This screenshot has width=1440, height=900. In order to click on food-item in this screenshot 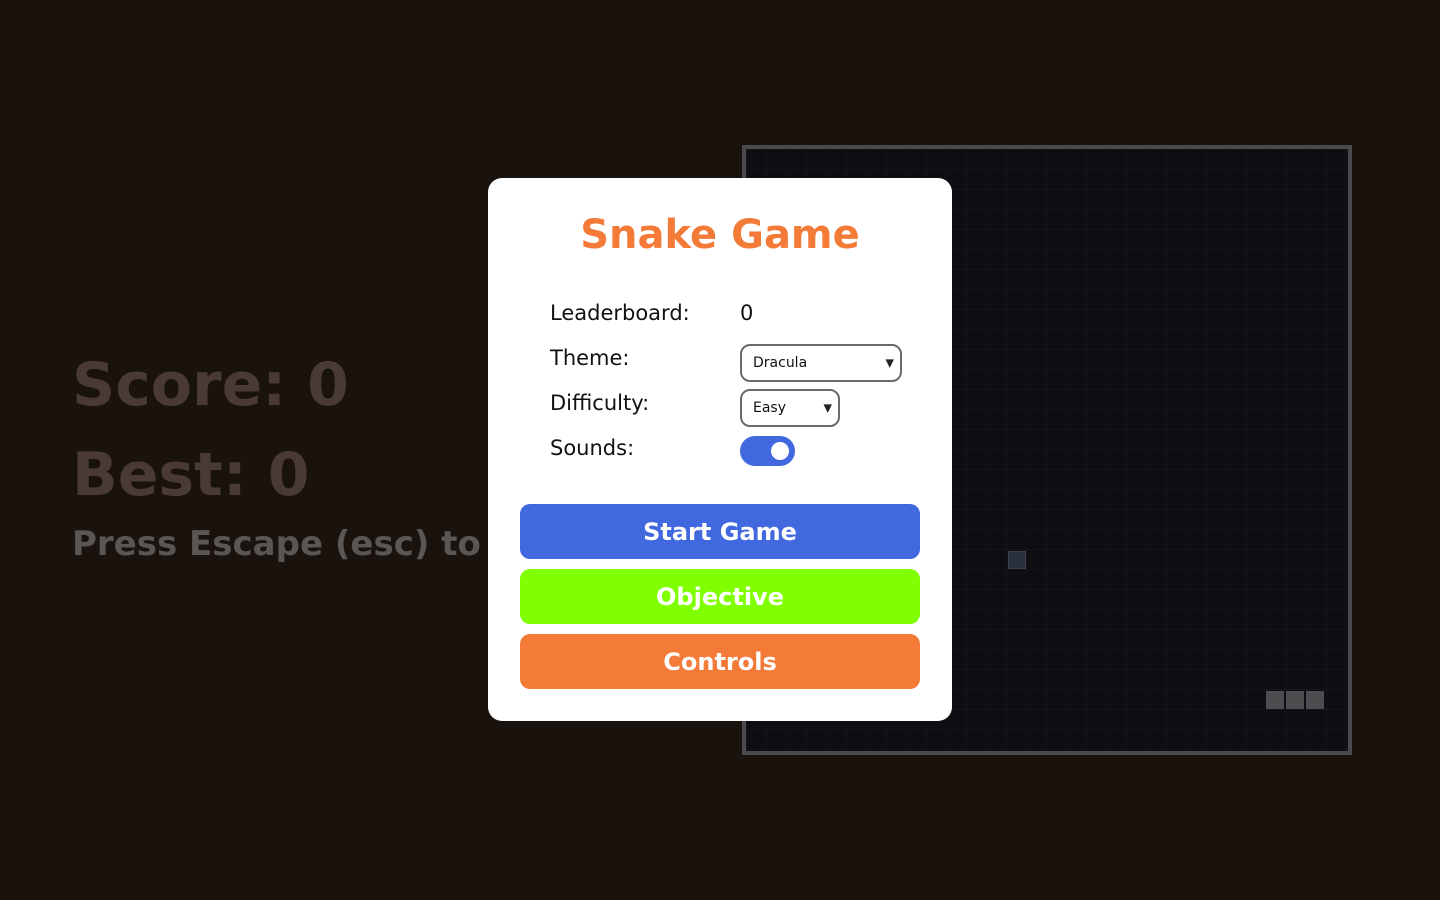, I will do `click(1017, 560)`.